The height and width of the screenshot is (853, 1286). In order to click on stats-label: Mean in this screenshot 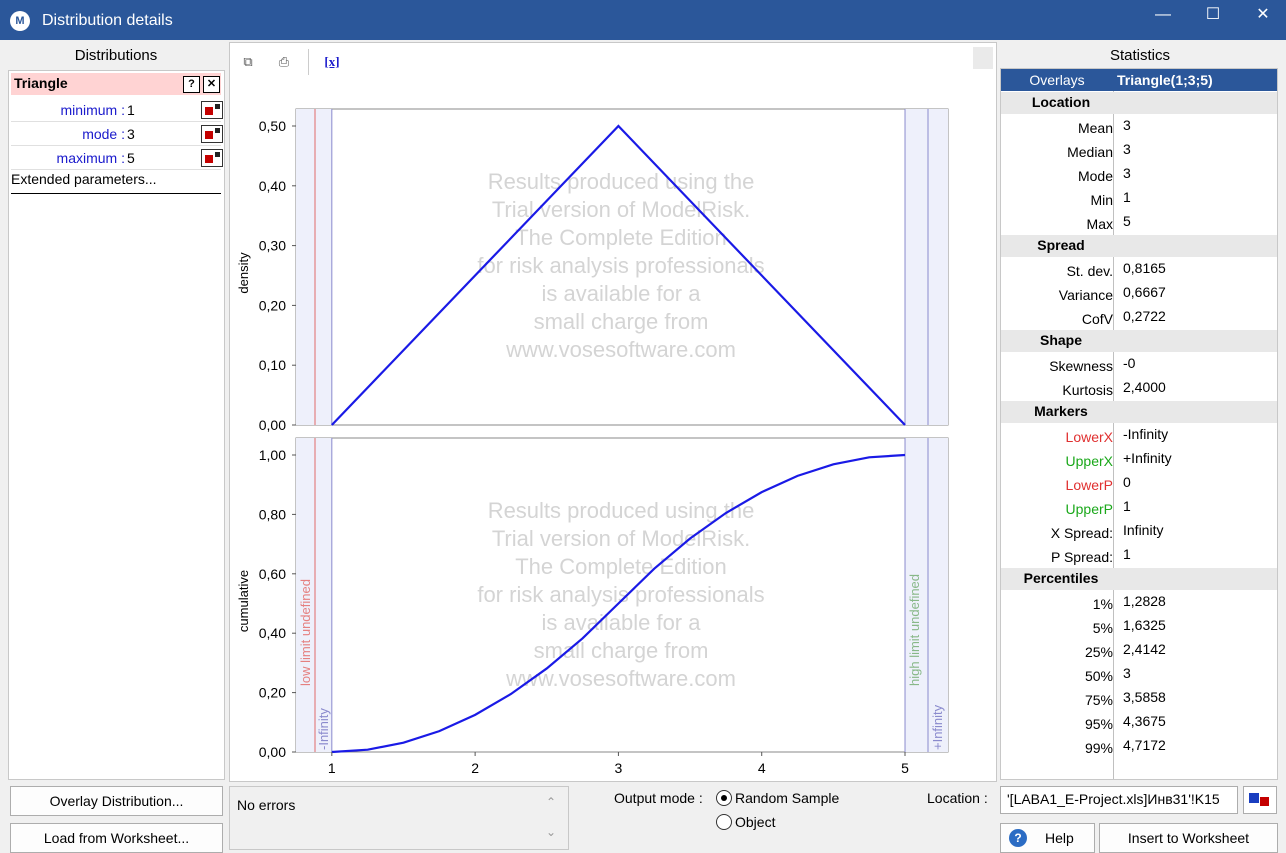, I will do `click(1095, 128)`.